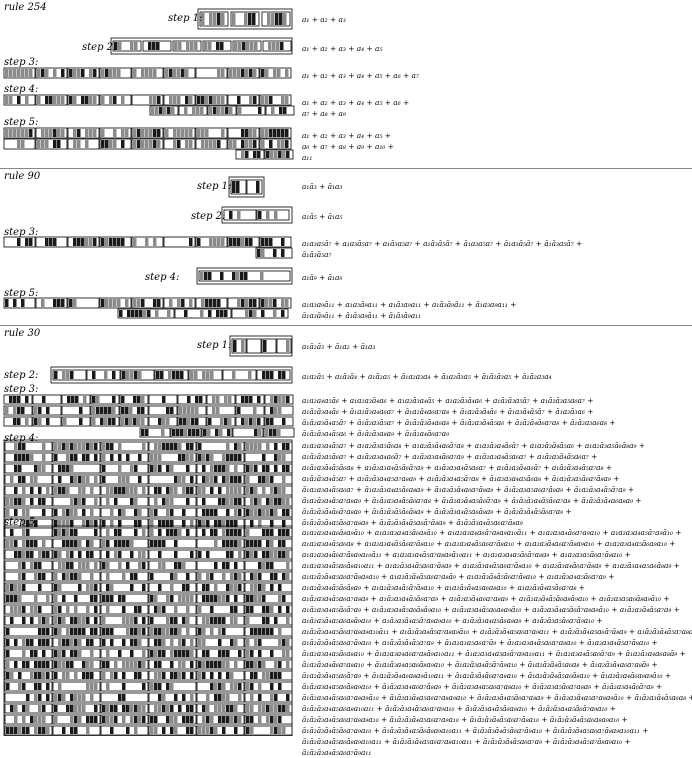 The width and height of the screenshot is (692, 758). Describe the element at coordinates (322, 277) in the screenshot. I see `formula-text: a₁ā₉ + ā₁a₉` at that location.